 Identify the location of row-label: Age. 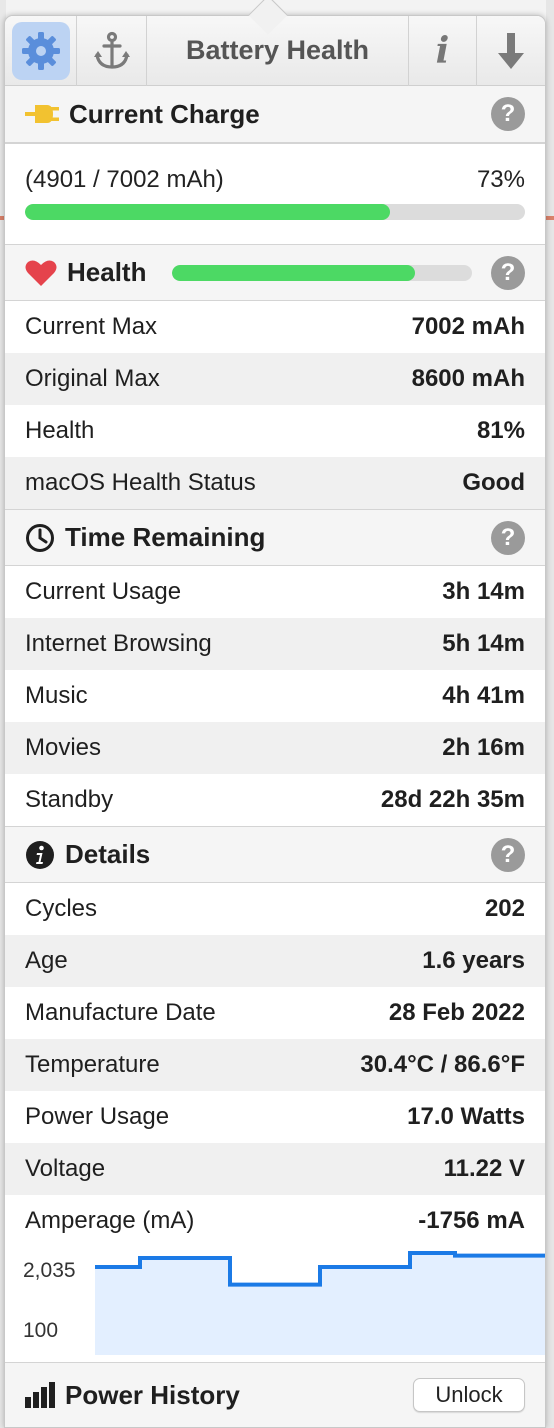
(46, 960).